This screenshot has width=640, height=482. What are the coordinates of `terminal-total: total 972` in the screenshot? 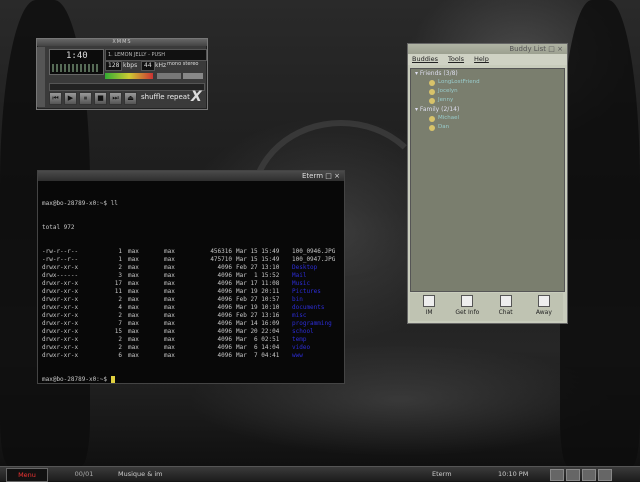 It's located at (58, 227).